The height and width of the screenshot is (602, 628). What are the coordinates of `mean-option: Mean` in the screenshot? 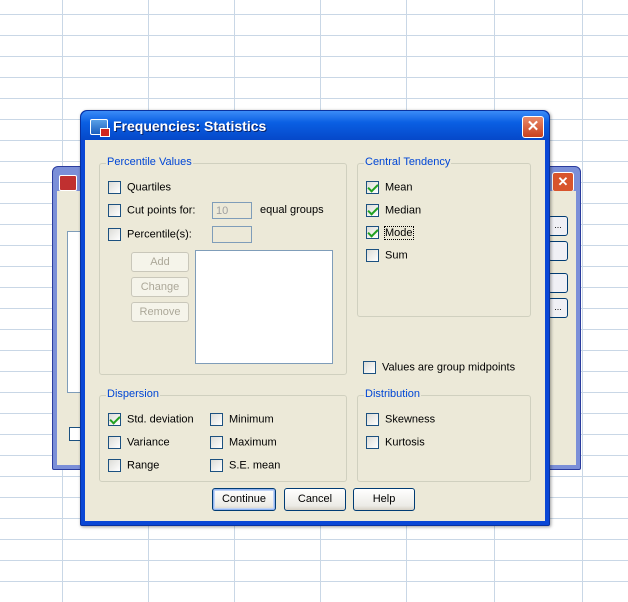 It's located at (389, 188).